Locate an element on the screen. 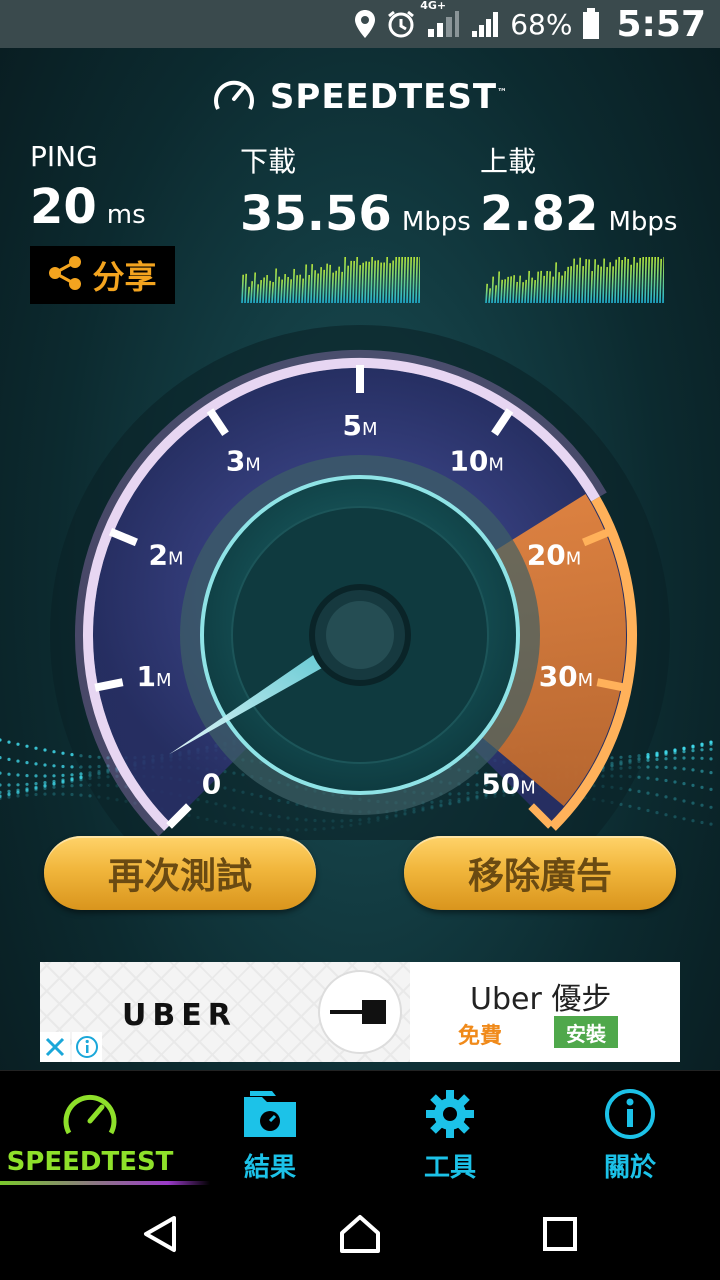 The width and height of the screenshot is (720, 1280). gear-icon is located at coordinates (450, 1114).